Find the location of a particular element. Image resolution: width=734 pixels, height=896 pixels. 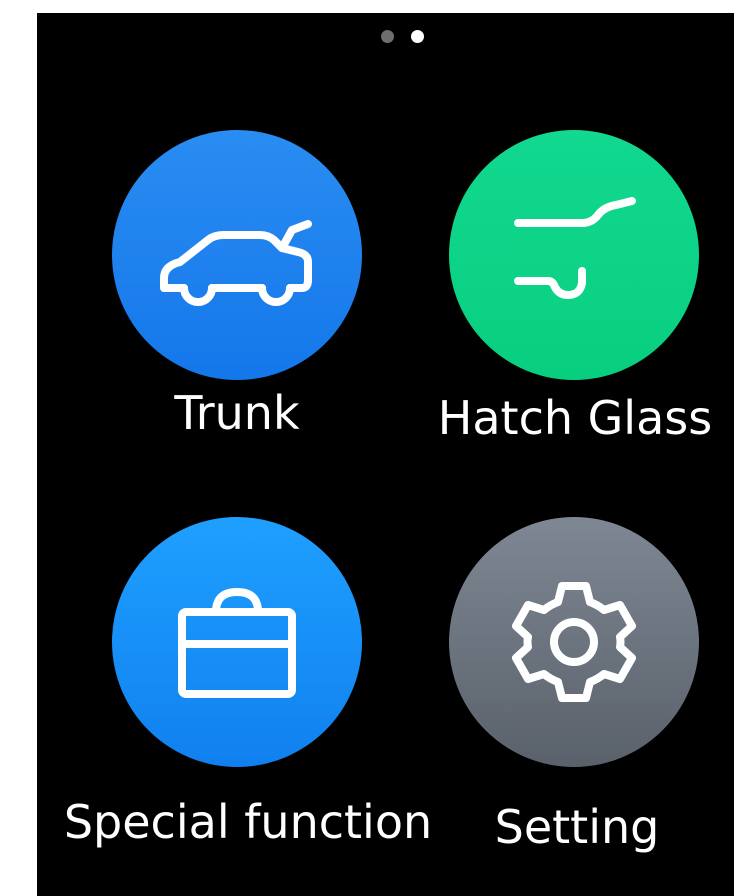

gear-icon is located at coordinates (574, 642).